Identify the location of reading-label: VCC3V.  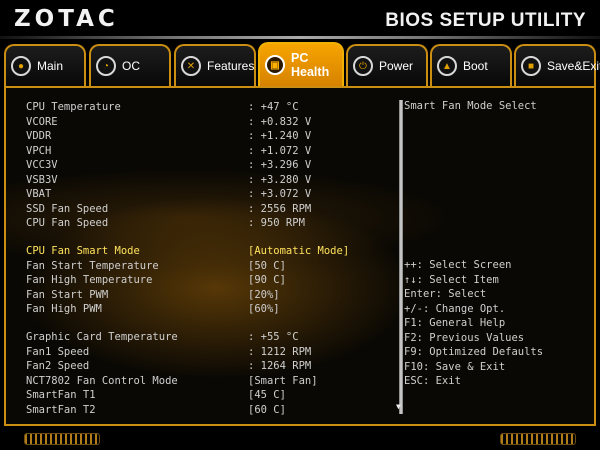
(42, 165).